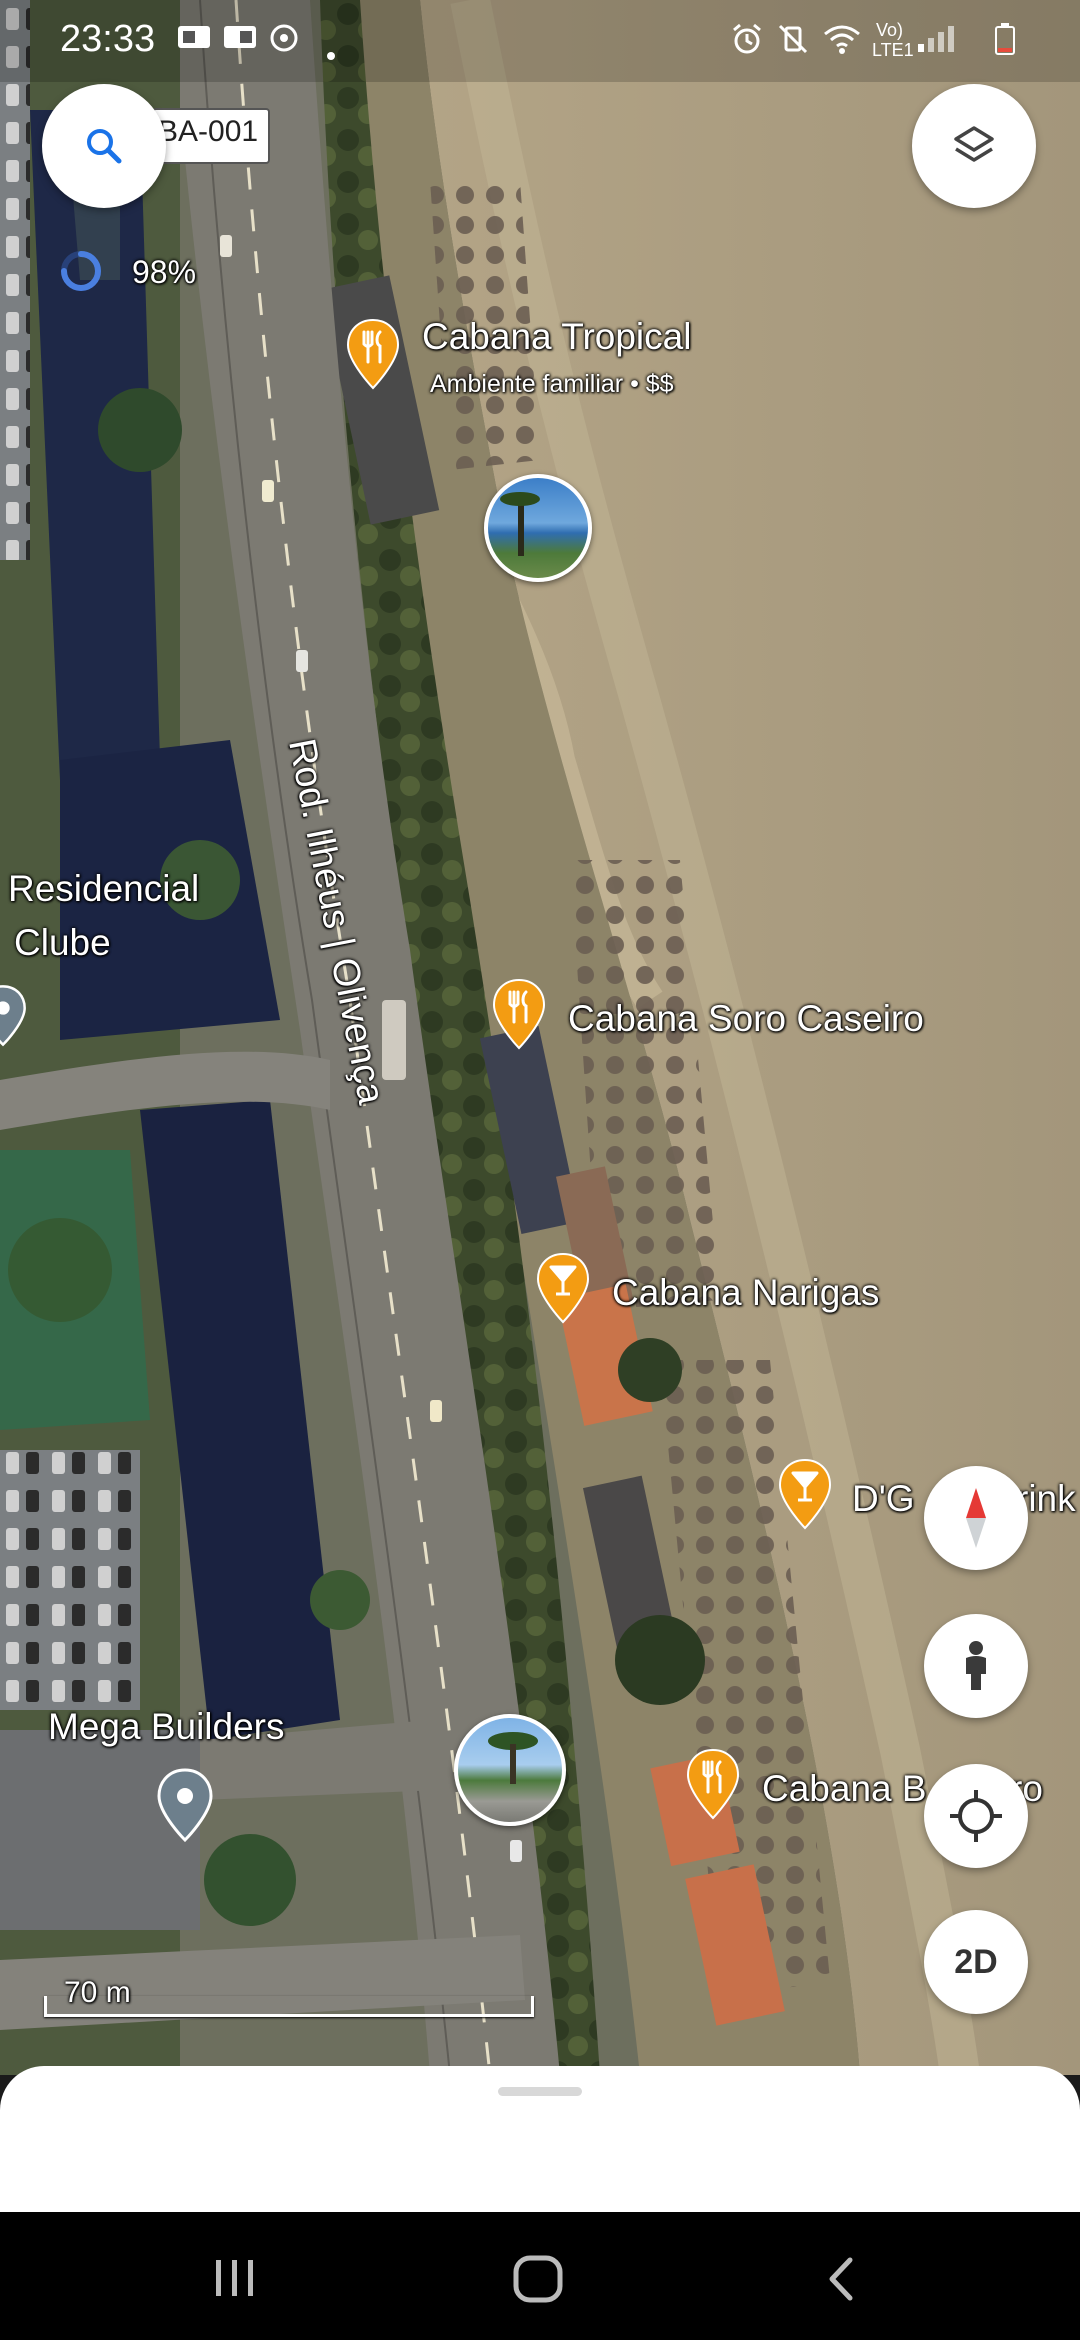 The height and width of the screenshot is (2340, 1080). I want to click on wifi-icon, so click(842, 42).